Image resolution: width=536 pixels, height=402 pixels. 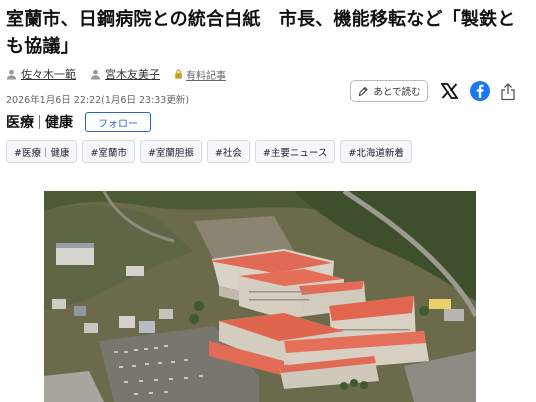 What do you see at coordinates (376, 151) in the screenshot?
I see `tag-chip: #北海道新着` at bounding box center [376, 151].